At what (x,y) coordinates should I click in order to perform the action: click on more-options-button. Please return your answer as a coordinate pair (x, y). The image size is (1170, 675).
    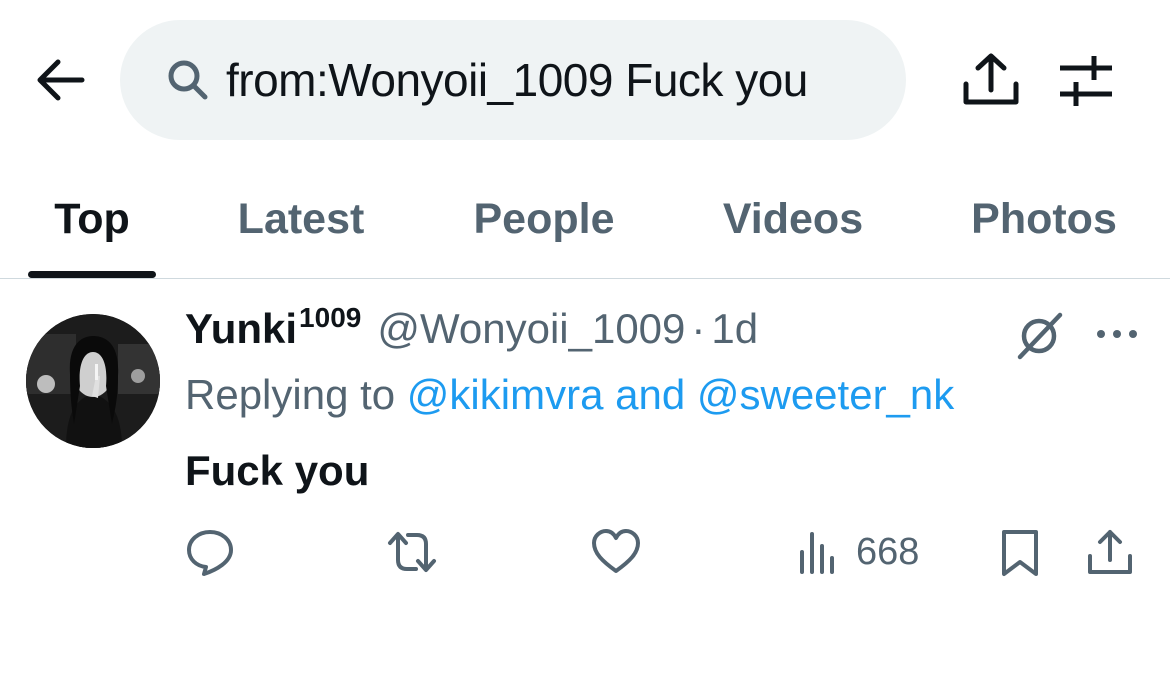
    Looking at the image, I should click on (1117, 334).